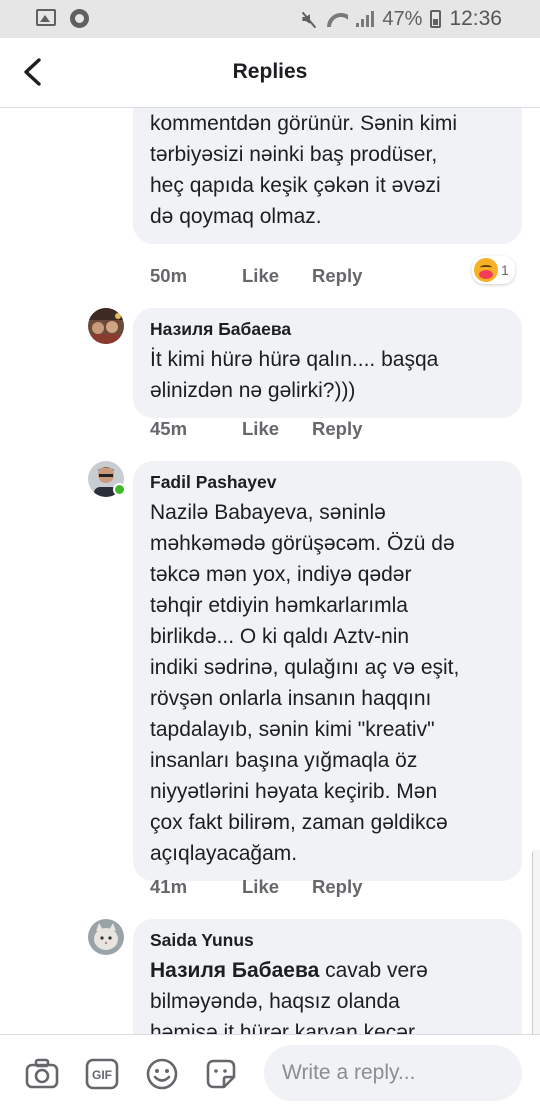 Image resolution: width=540 pixels, height=1110 pixels. Describe the element at coordinates (486, 270) in the screenshot. I see `care-reaction-icon` at that location.